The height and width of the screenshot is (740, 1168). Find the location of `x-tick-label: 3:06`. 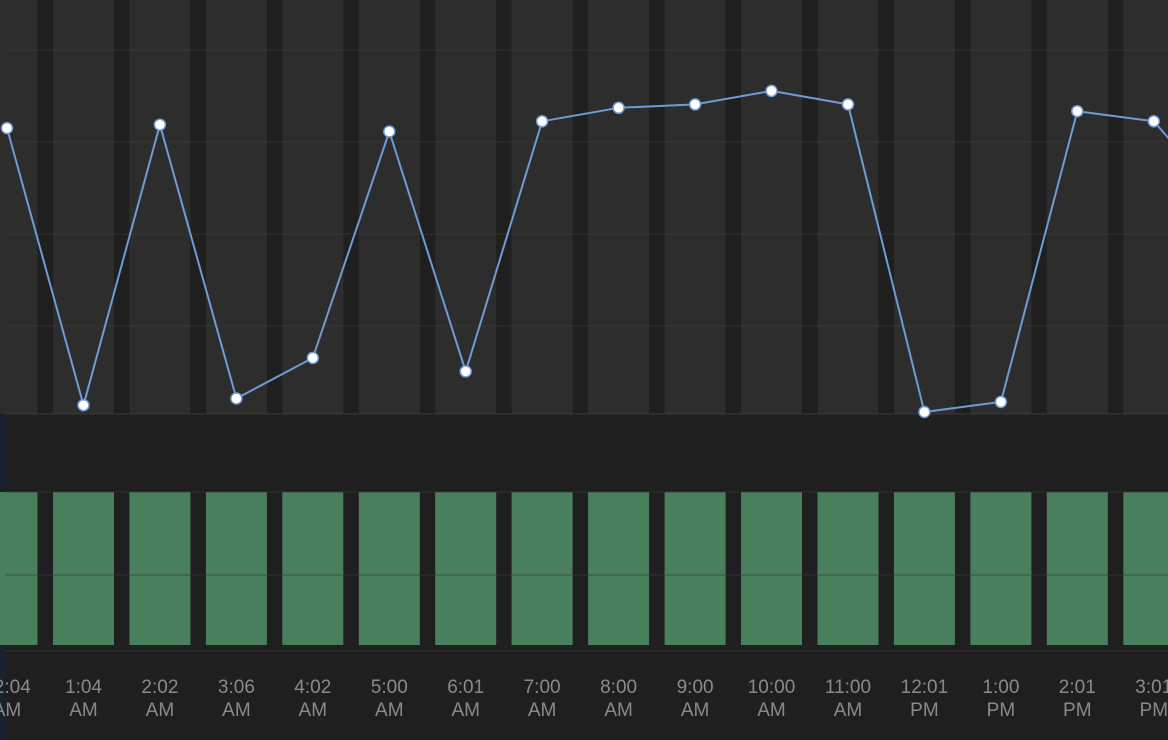

x-tick-label: 3:06 is located at coordinates (236, 687).